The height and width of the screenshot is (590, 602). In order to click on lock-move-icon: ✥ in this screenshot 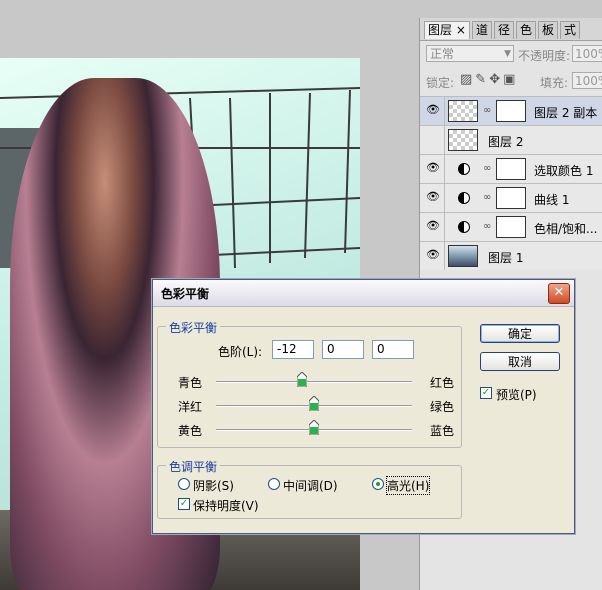, I will do `click(496, 79)`.